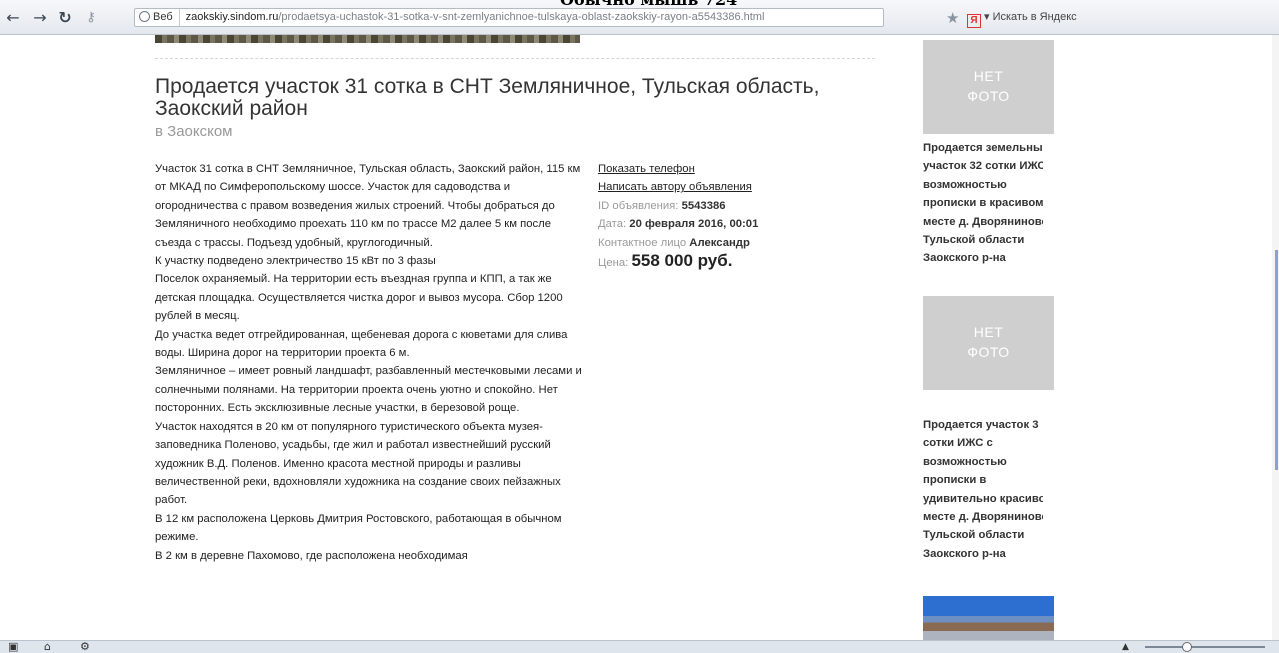 This screenshot has width=1279, height=653. I want to click on price-label: Цена:, so click(613, 263).